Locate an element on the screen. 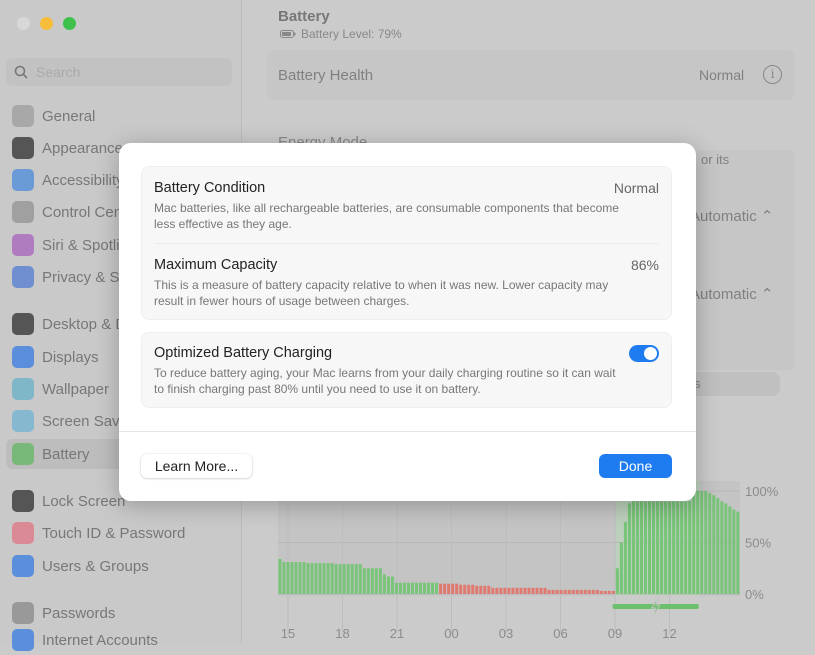 This screenshot has width=815, height=655. optimized-charging-toggle is located at coordinates (644, 353).